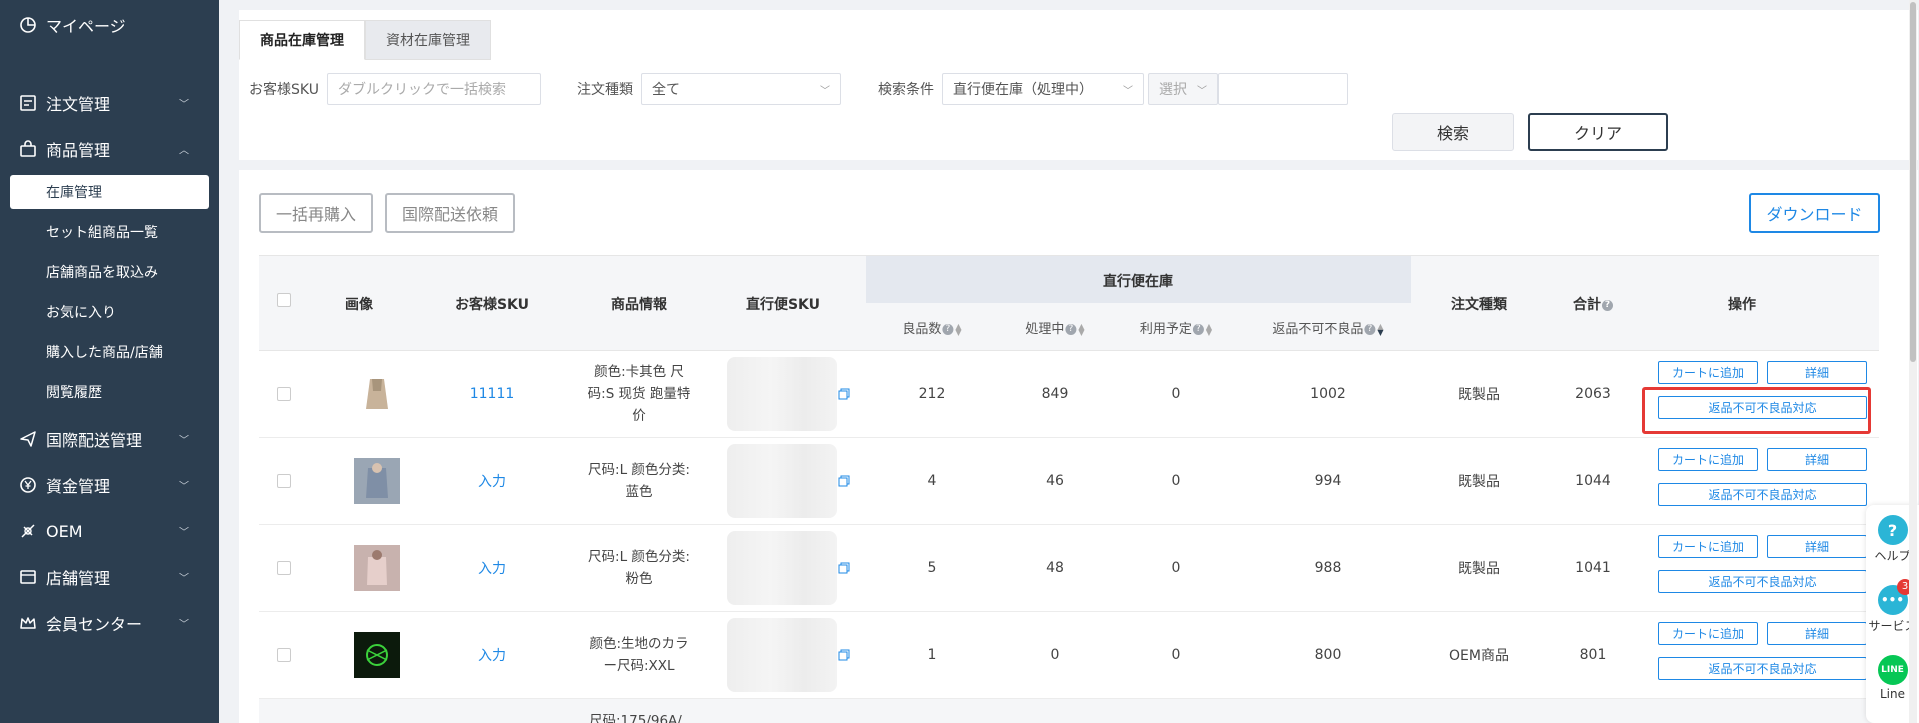 This screenshot has height=723, width=1919. I want to click on subnav-import-store: 店舗商品を取込み, so click(109, 272).